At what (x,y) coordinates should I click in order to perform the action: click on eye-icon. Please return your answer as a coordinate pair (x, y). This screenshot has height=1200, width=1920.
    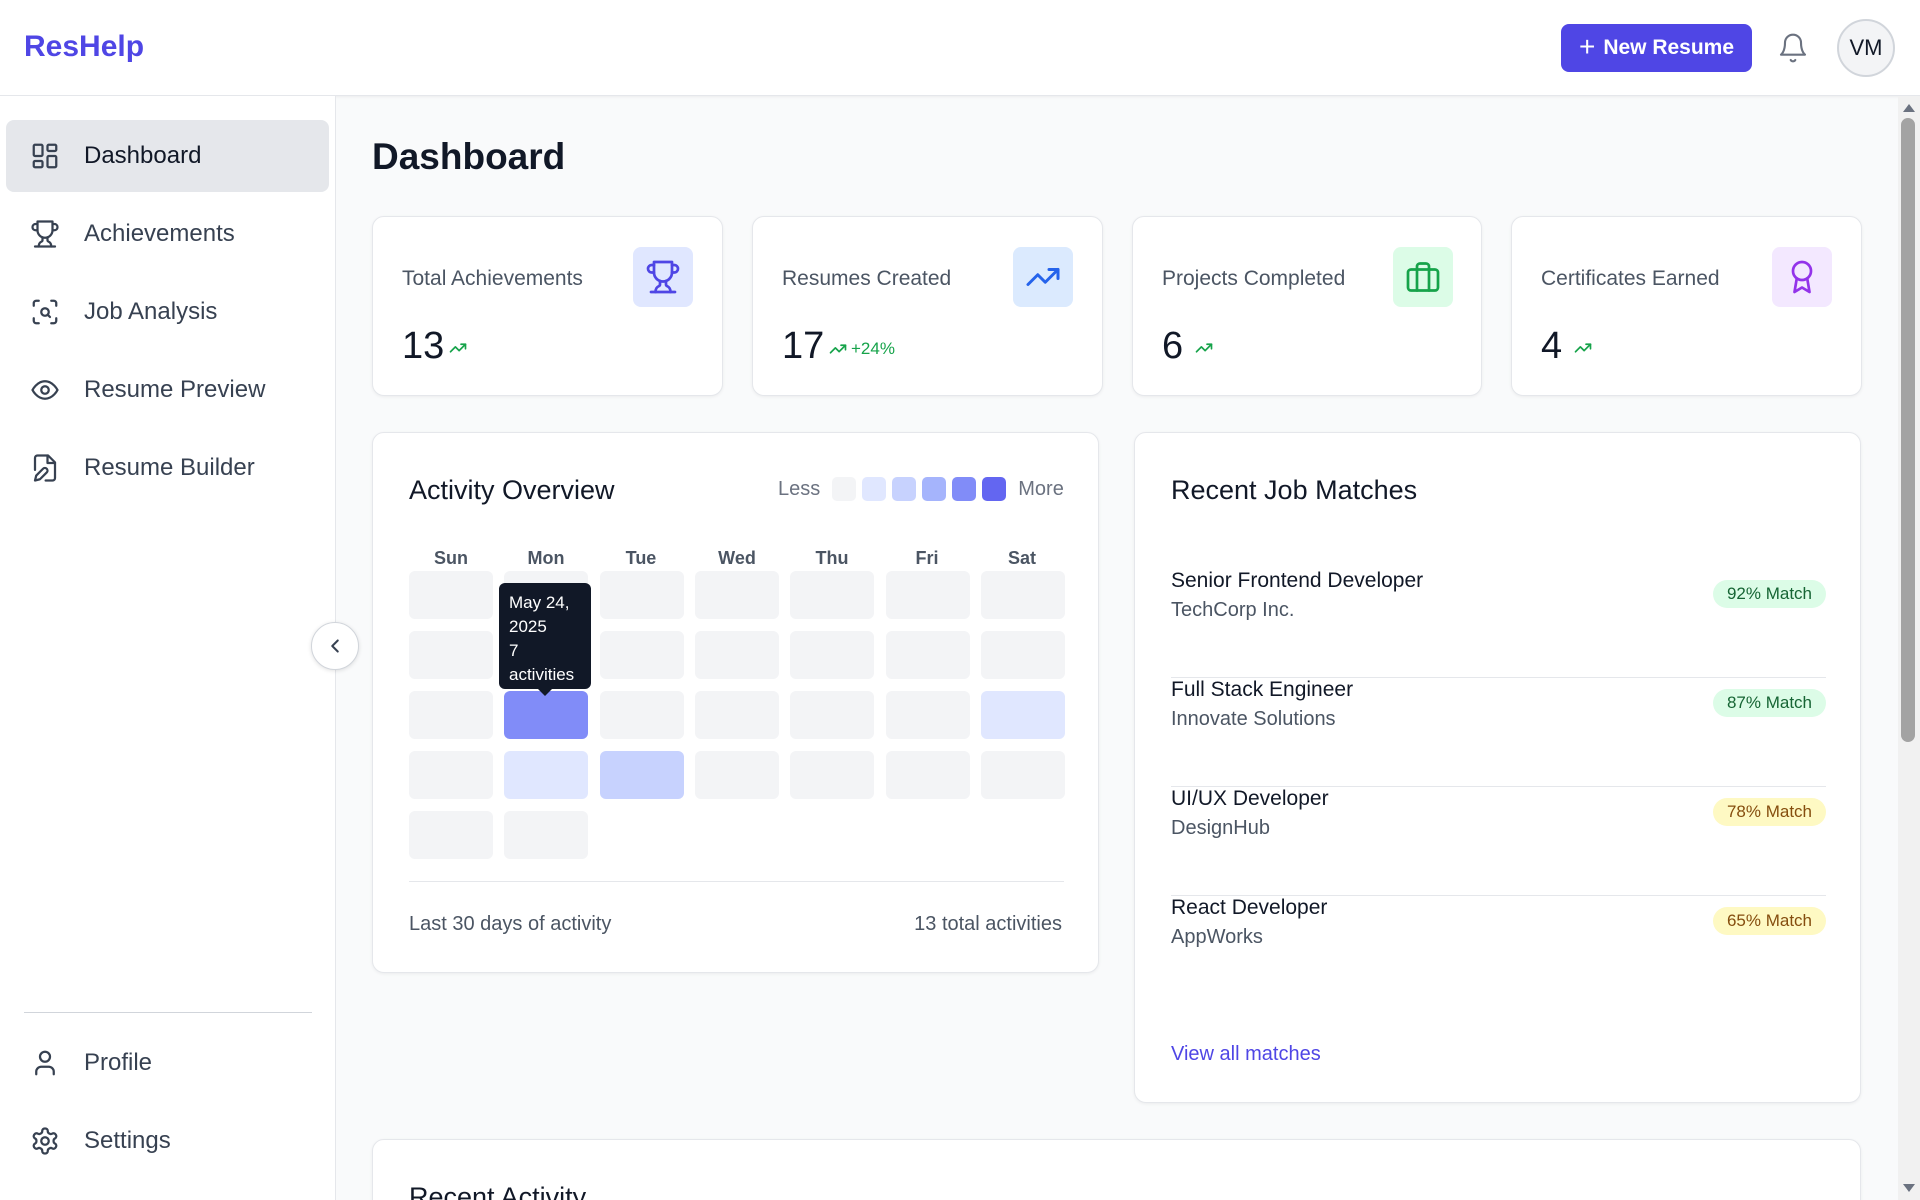
    Looking at the image, I should click on (45, 390).